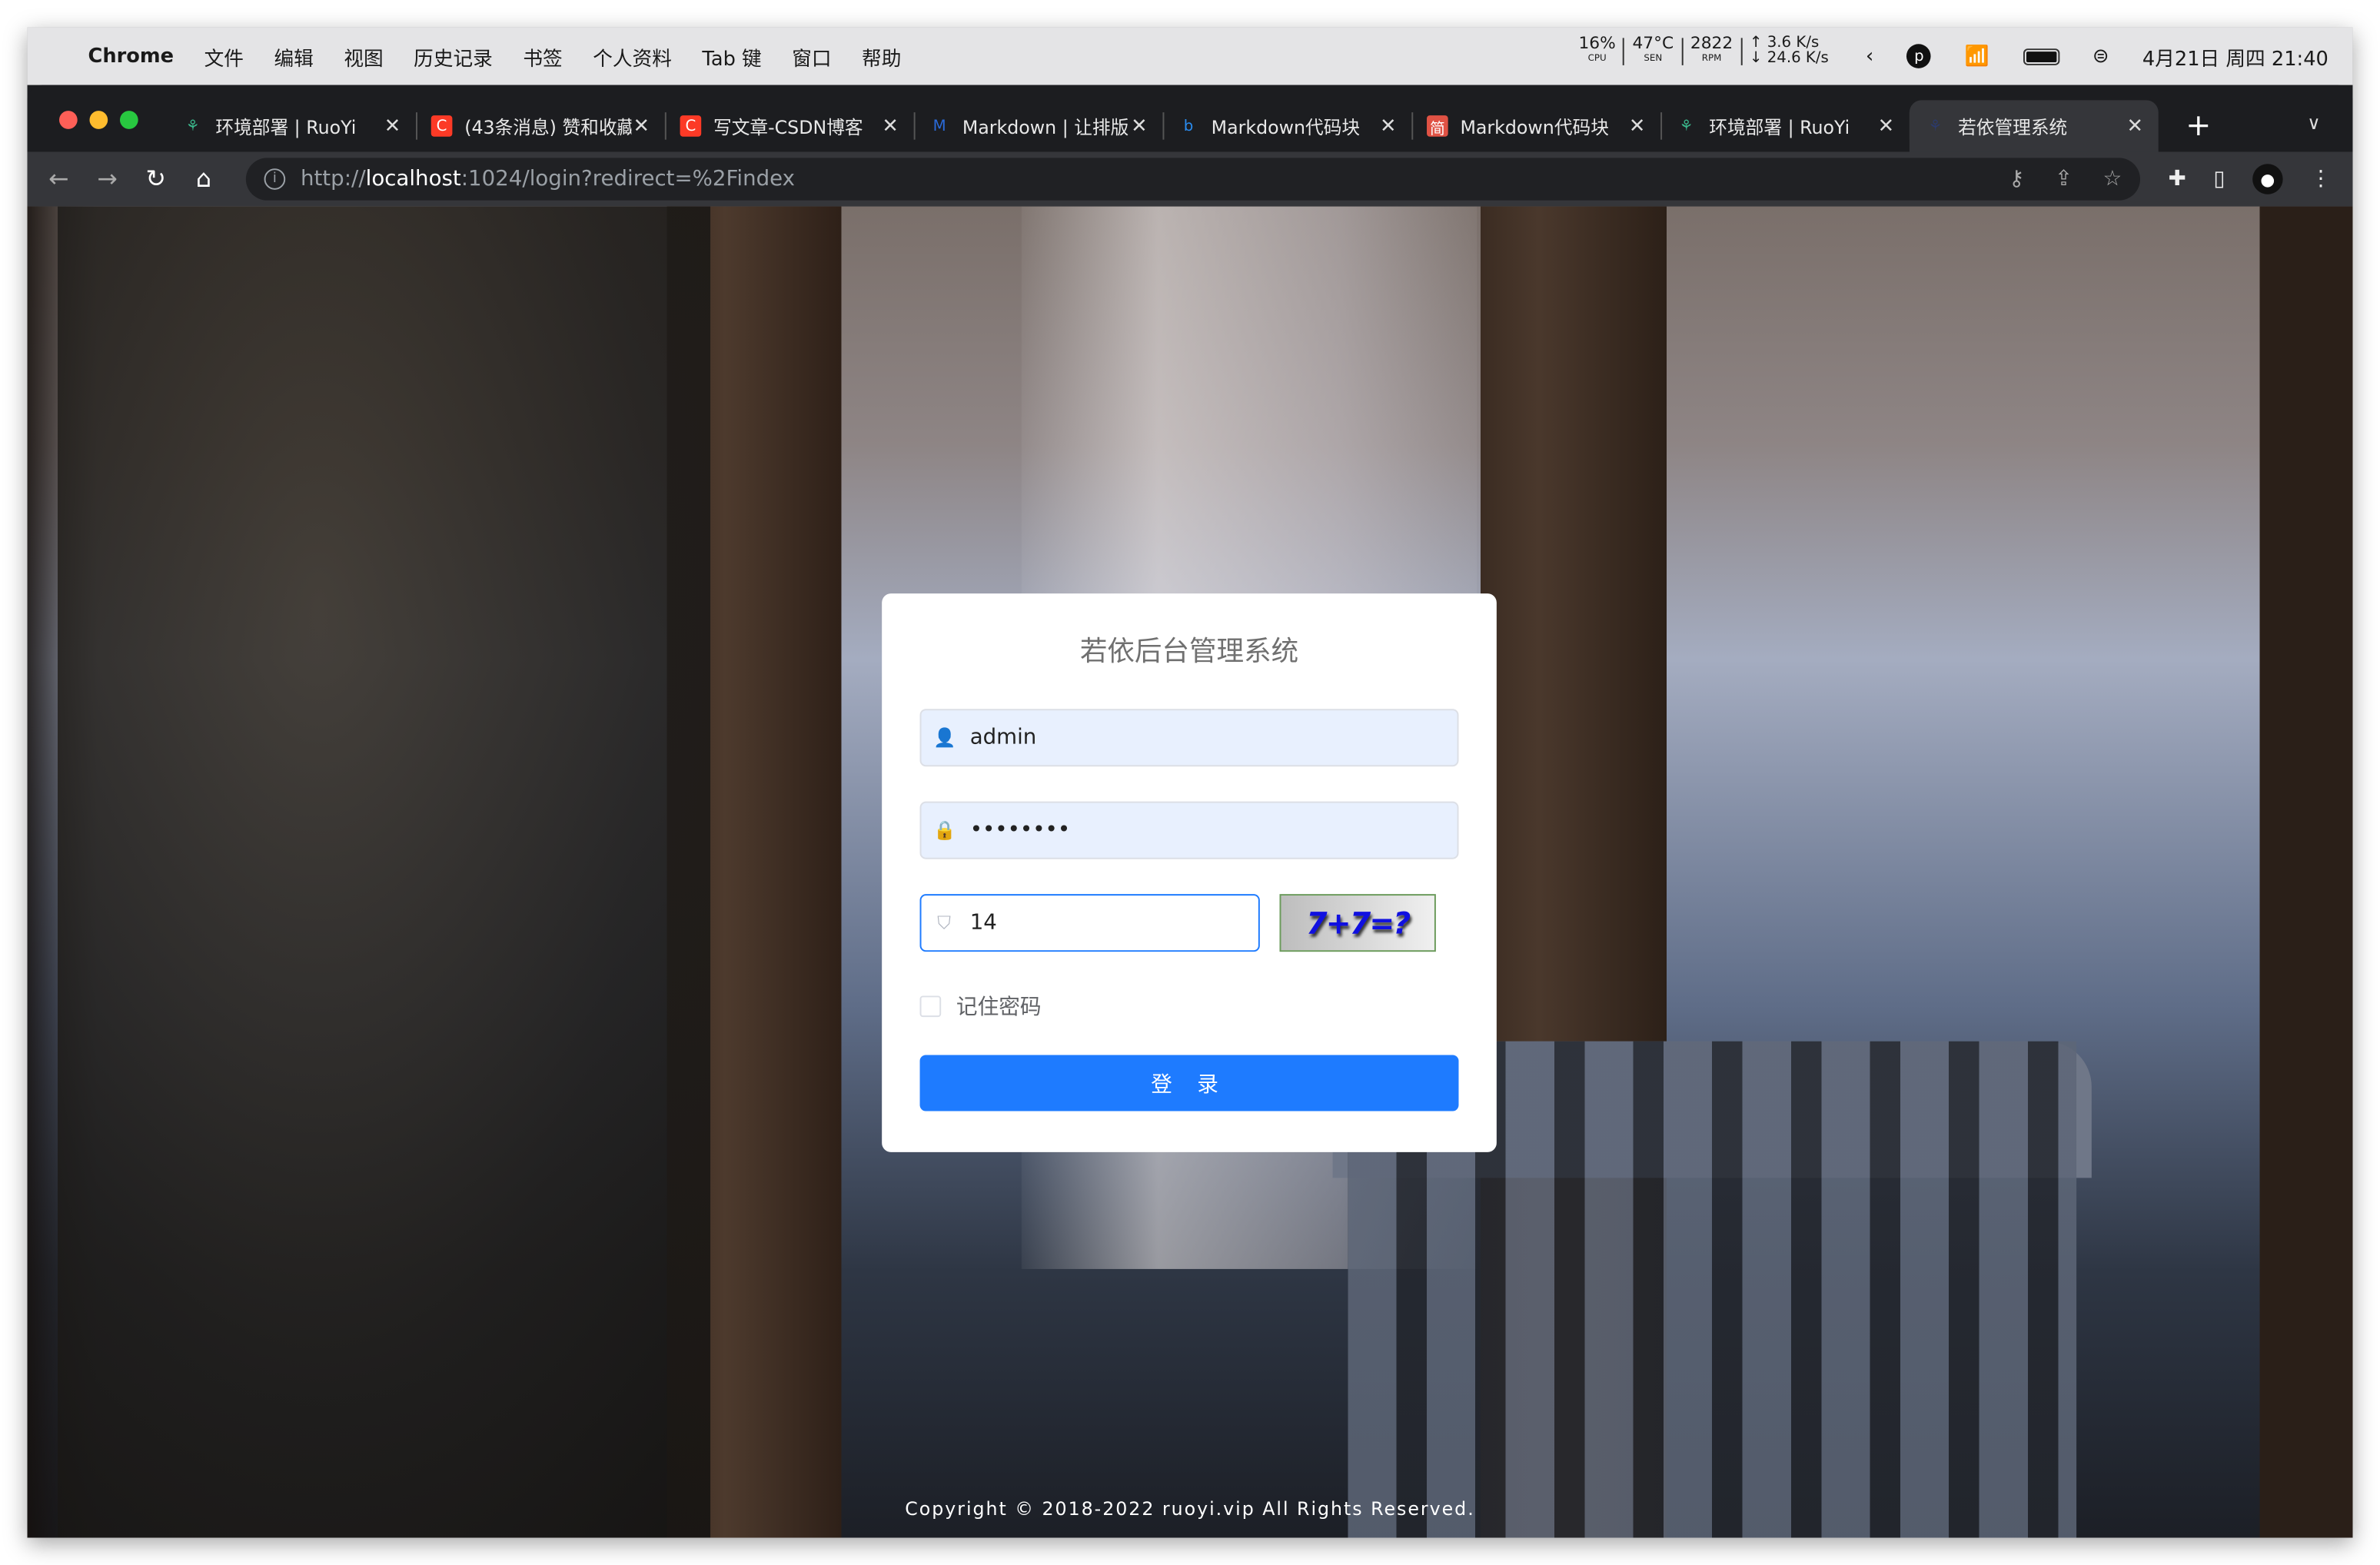 The image size is (2380, 1565). Describe the element at coordinates (1357, 923) in the screenshot. I see `captcha-image: 7+7=?` at that location.